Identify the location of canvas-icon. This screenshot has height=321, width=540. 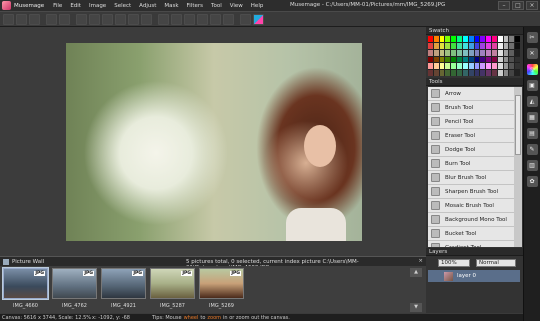
(146, 19).